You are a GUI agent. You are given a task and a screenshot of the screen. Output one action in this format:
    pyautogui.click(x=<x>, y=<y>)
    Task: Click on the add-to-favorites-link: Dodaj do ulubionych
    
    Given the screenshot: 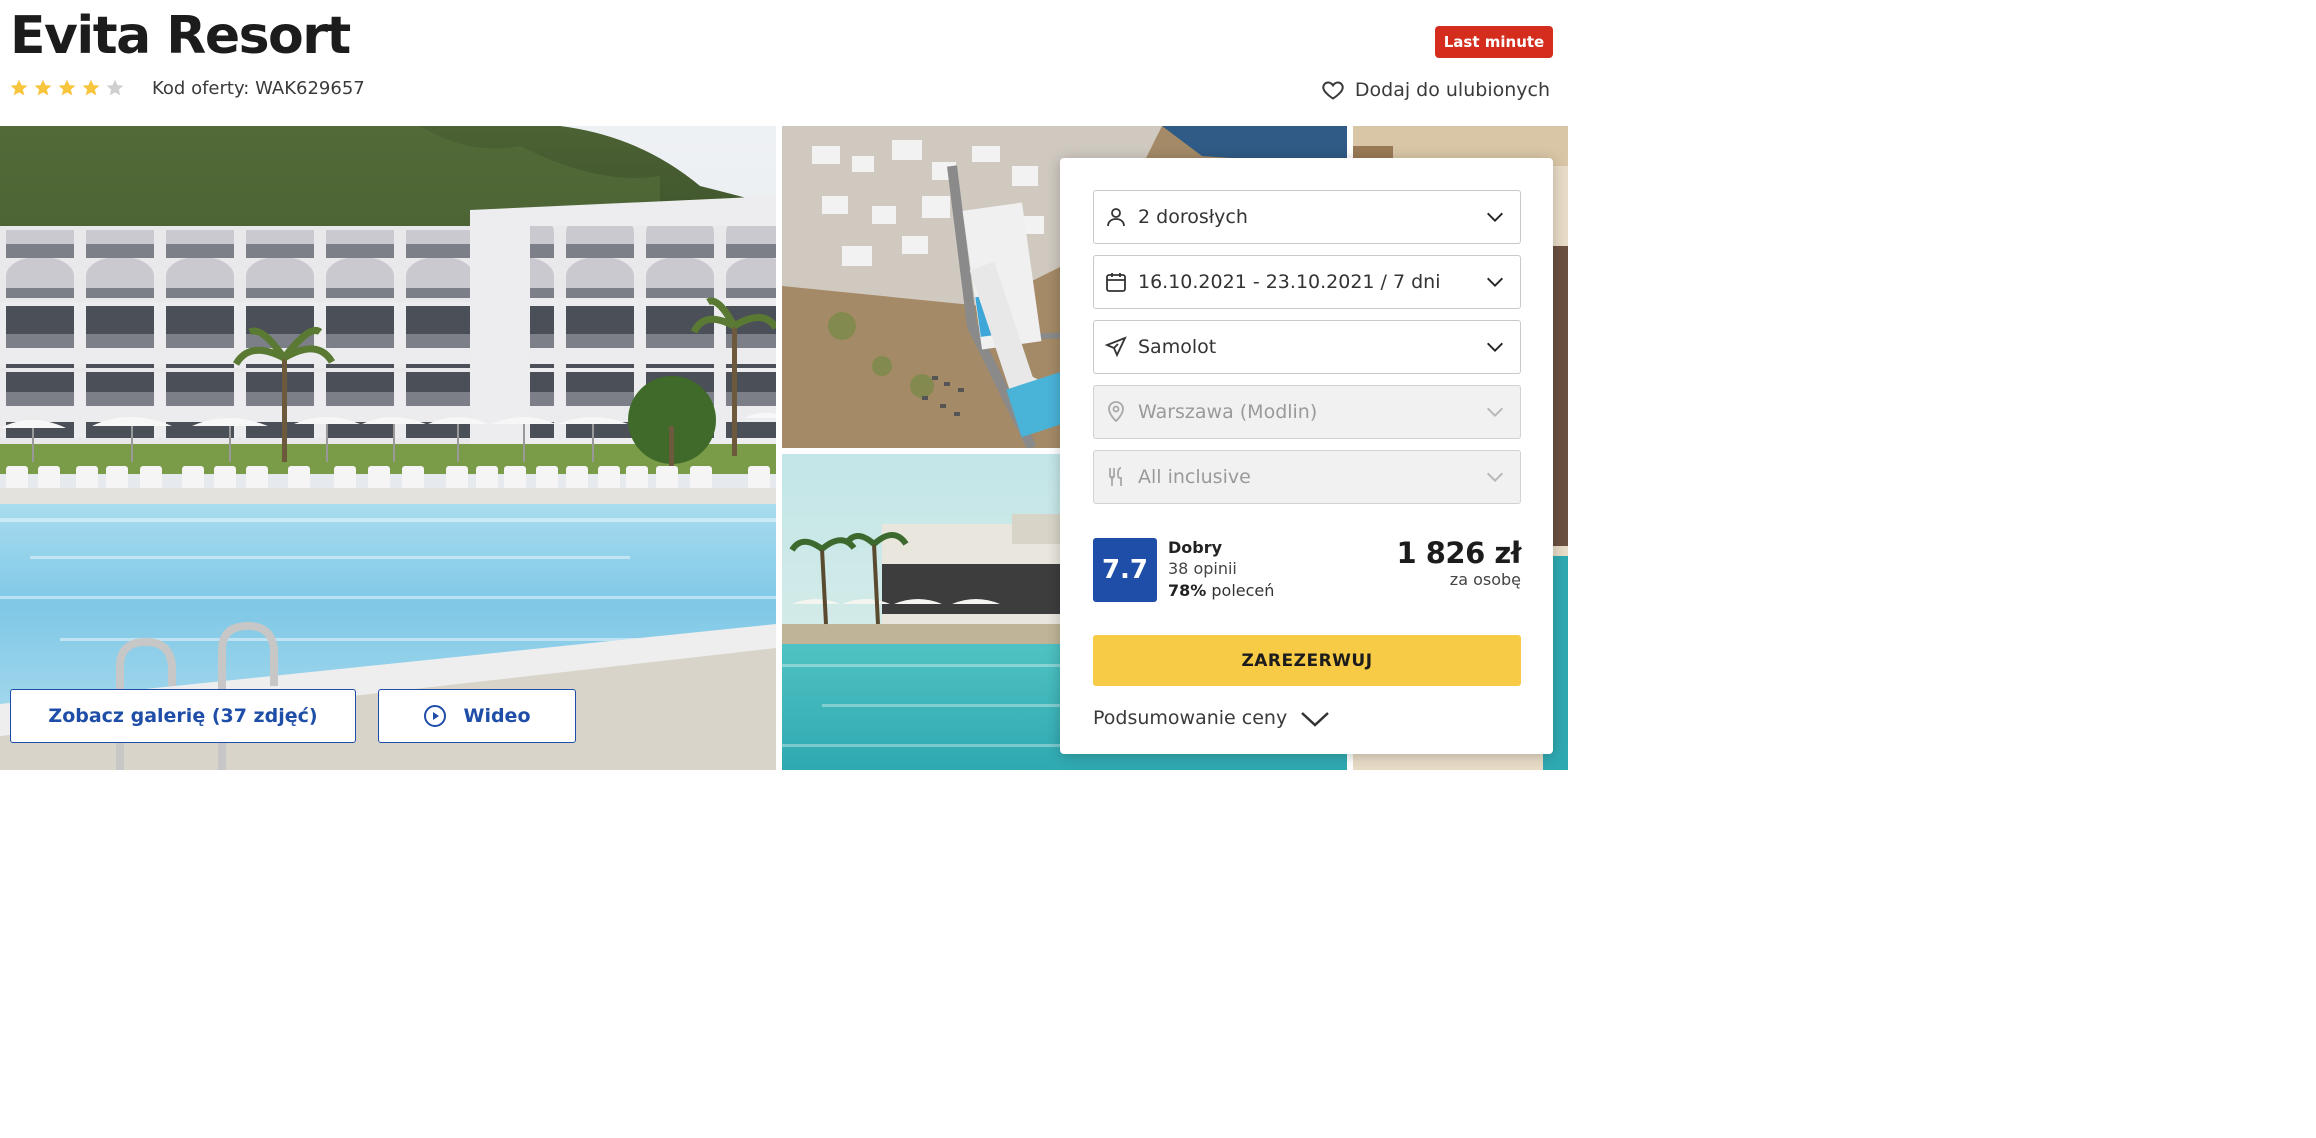 What is the action you would take?
    pyautogui.click(x=1435, y=90)
    